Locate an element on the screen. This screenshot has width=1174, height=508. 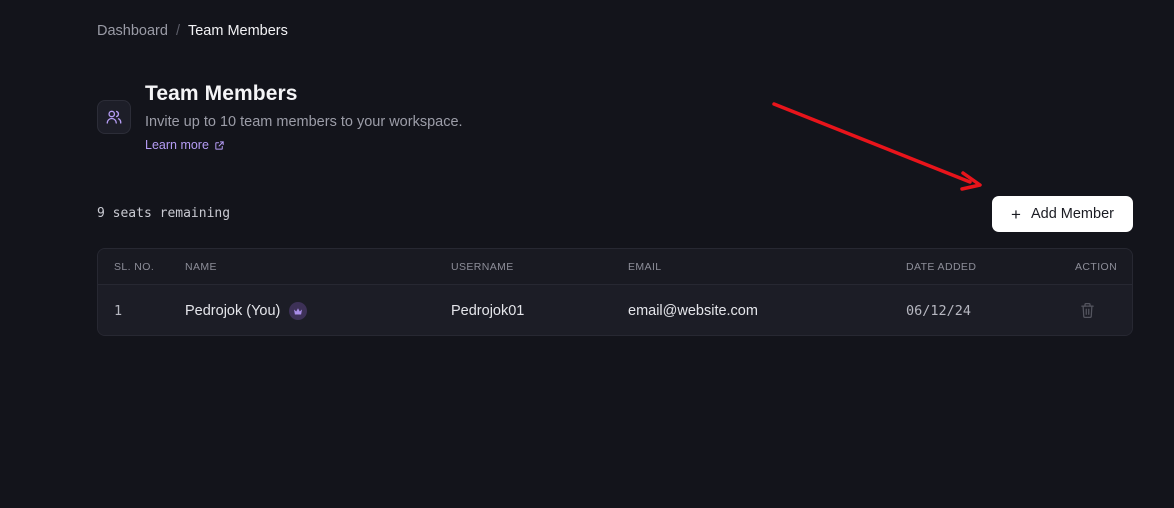
row-username: Pedrojok01 is located at coordinates (488, 311).